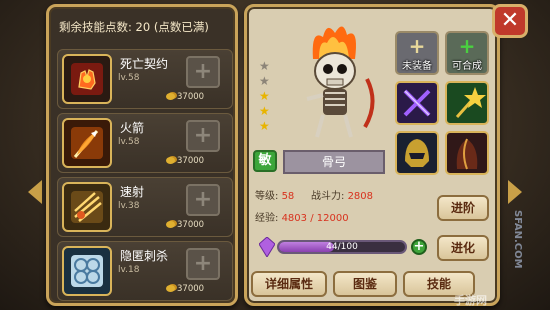 This screenshot has height=310, width=550. Describe the element at coordinates (143, 27) in the screenshot. I see `skill-points-value: 20` at that location.